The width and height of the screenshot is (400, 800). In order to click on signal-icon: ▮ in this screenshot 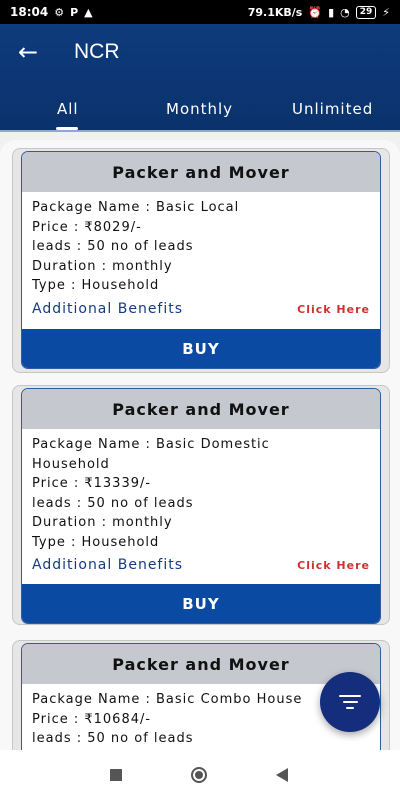, I will do `click(331, 12)`.